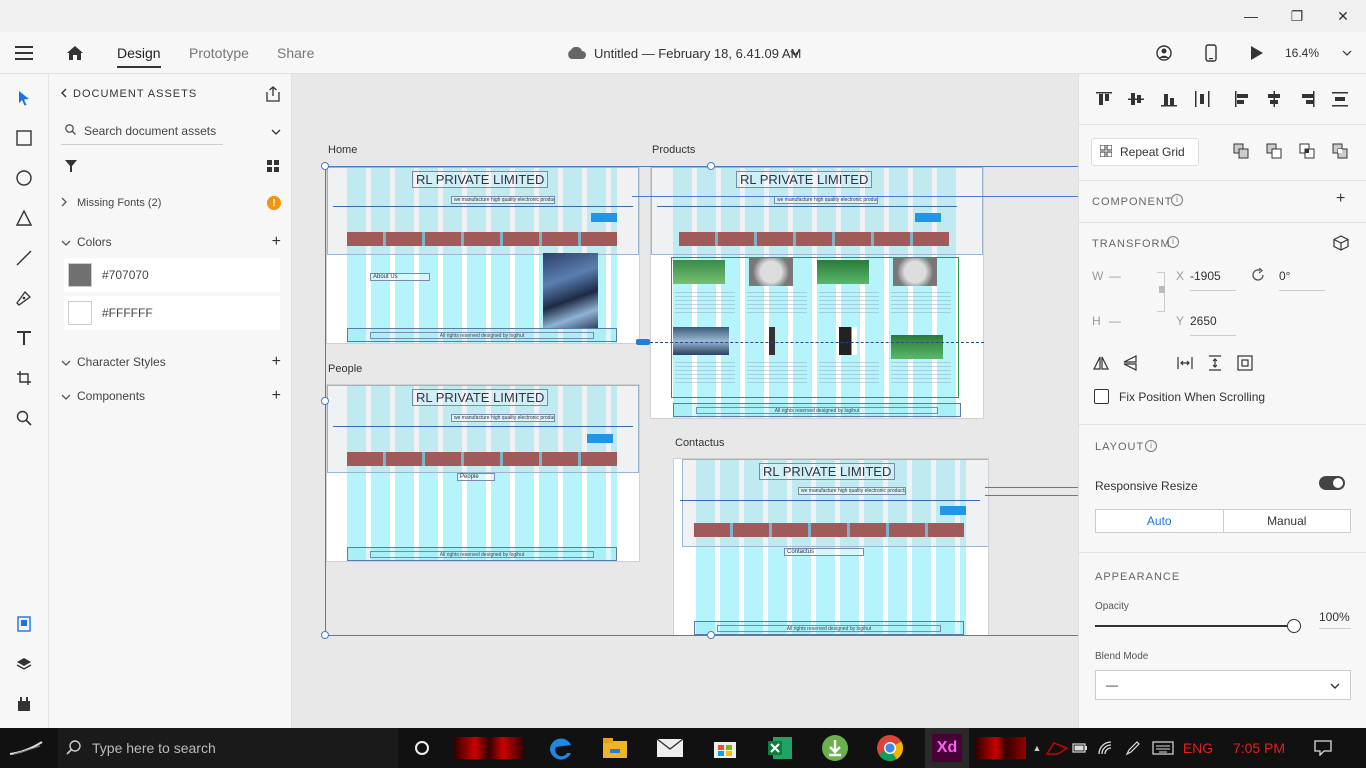  I want to click on artboard-label-home: Home, so click(342, 150).